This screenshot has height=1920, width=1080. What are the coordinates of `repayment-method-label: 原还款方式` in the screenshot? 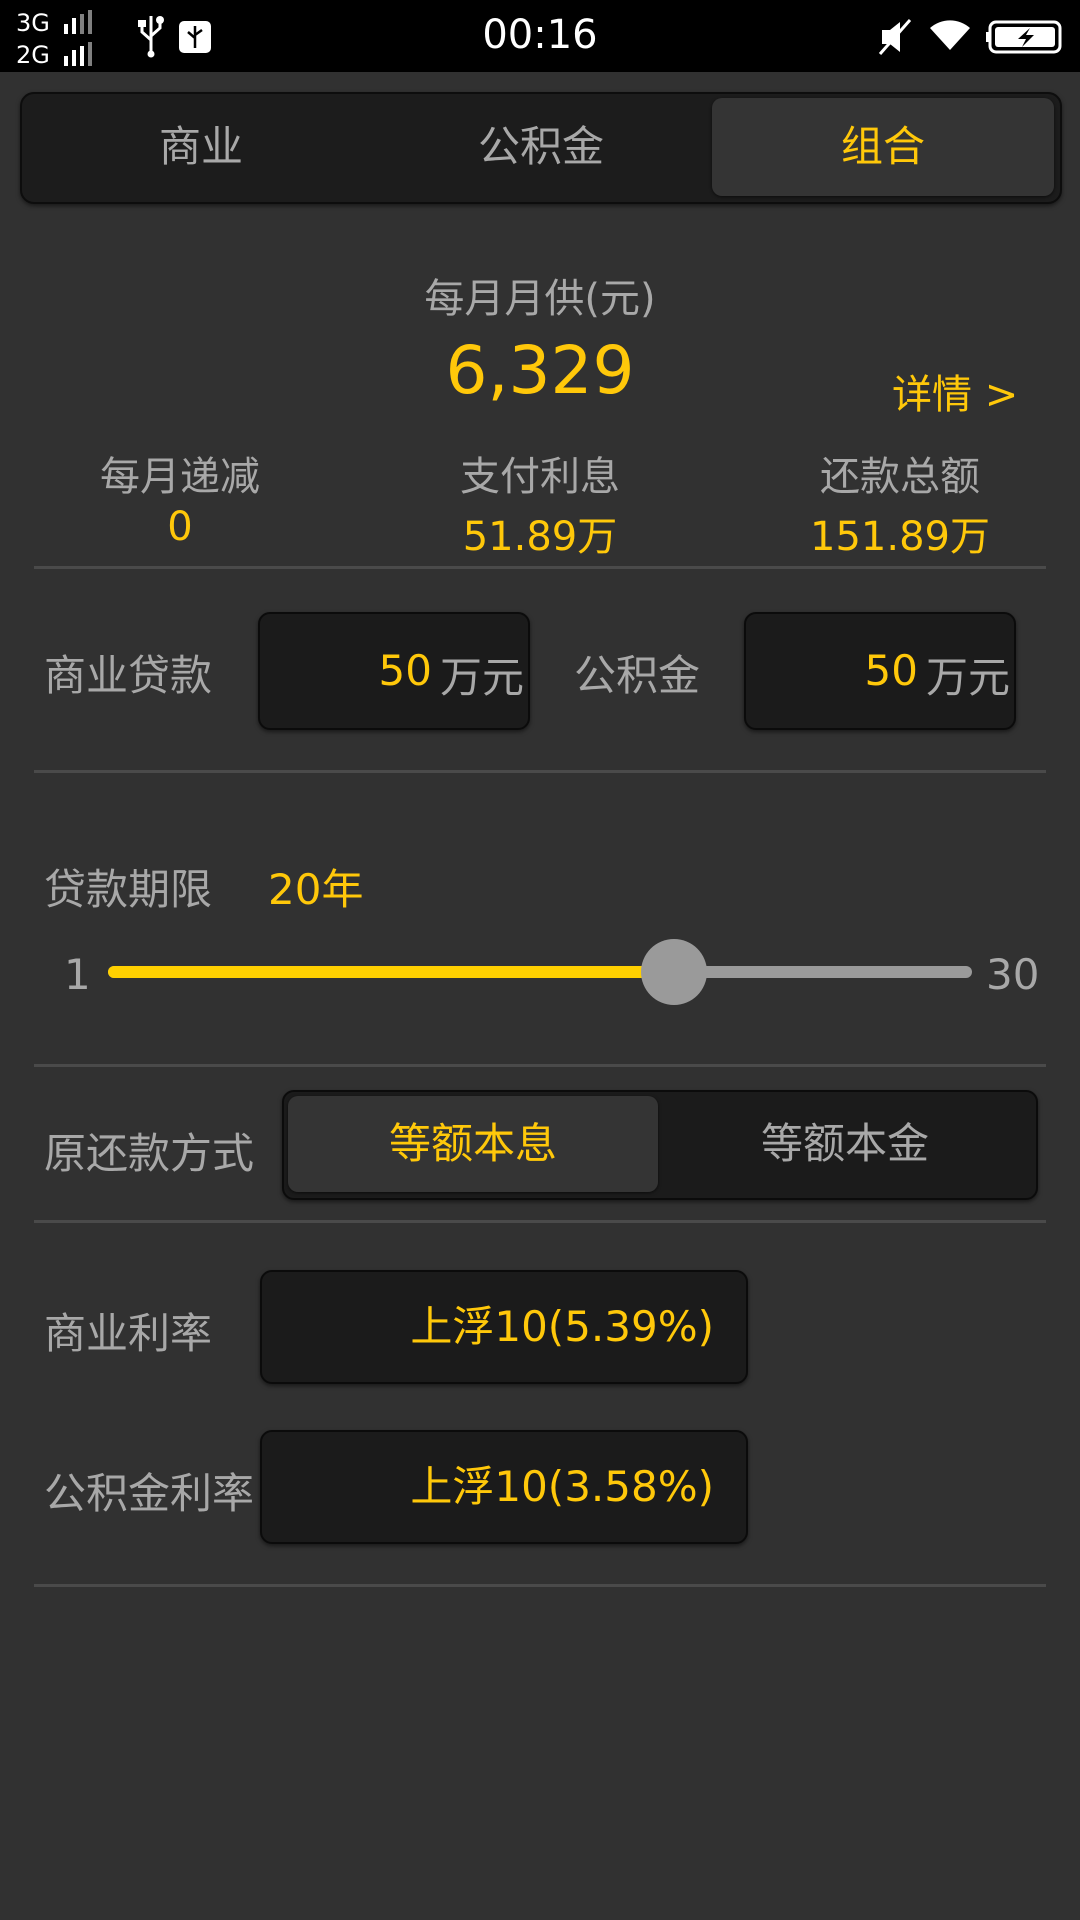 It's located at (149, 1153).